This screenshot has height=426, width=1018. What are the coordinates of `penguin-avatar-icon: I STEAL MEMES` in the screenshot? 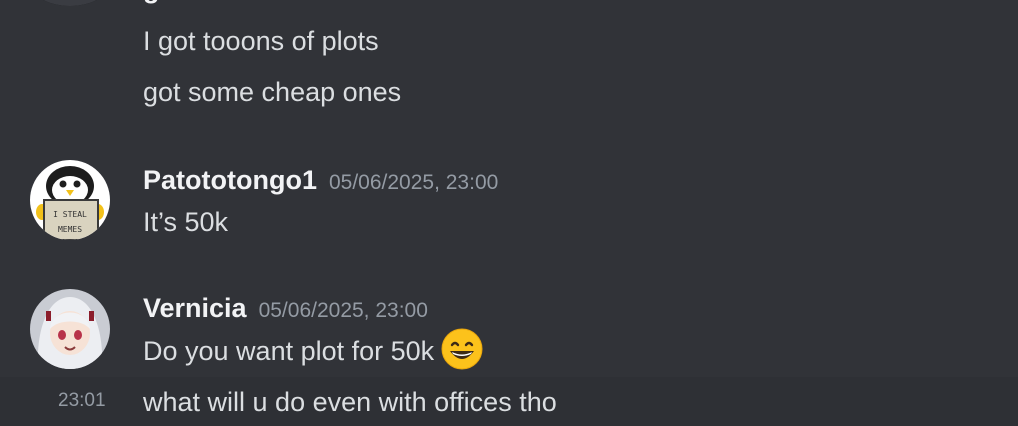 It's located at (70, 200).